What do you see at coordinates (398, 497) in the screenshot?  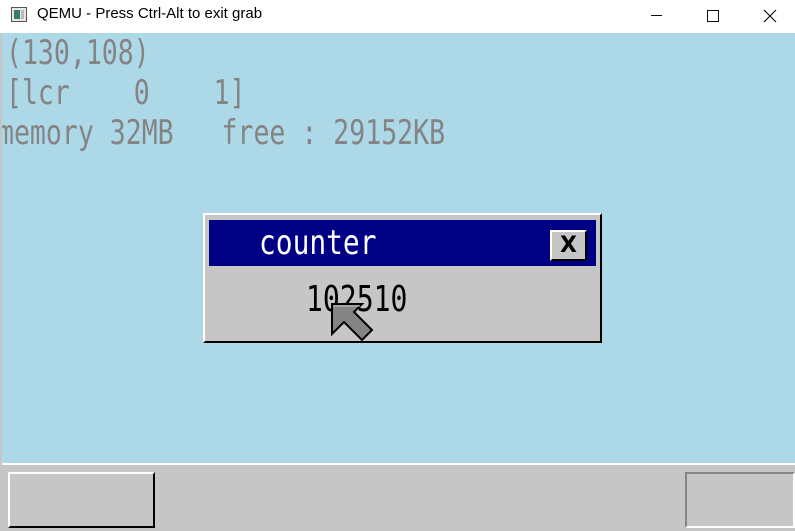 I see `taskbar` at bounding box center [398, 497].